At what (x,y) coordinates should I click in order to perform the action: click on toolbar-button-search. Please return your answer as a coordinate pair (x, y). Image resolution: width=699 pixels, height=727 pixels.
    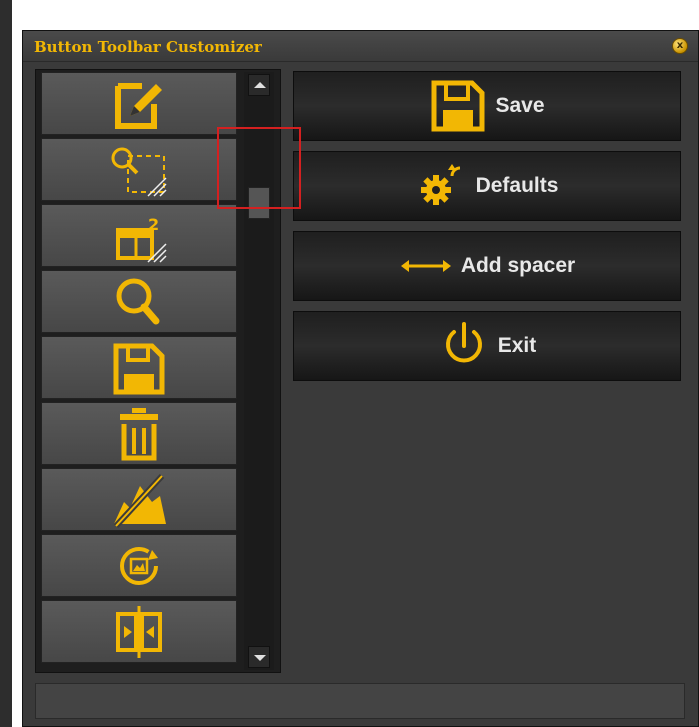
    Looking at the image, I should click on (139, 301).